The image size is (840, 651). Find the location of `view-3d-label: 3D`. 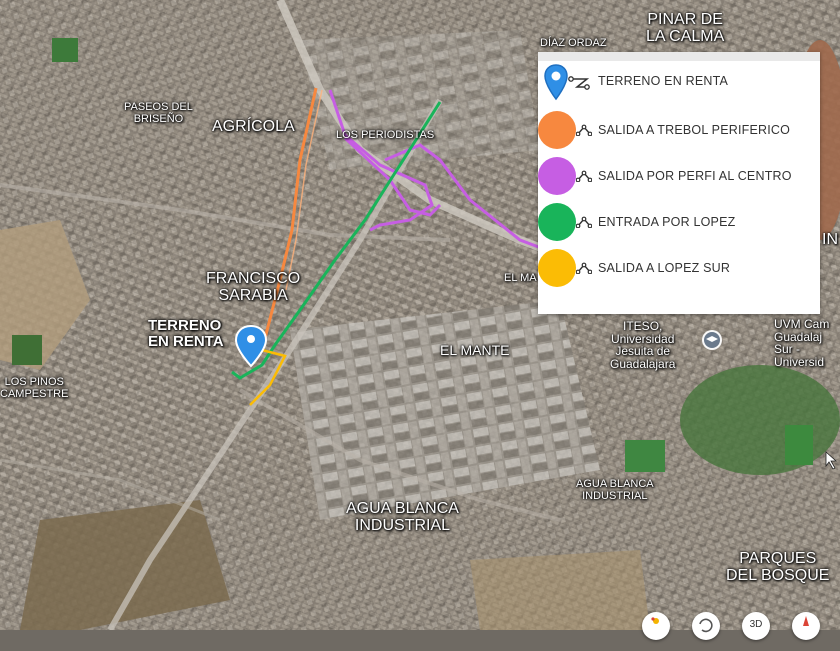

view-3d-label: 3D is located at coordinates (756, 624).